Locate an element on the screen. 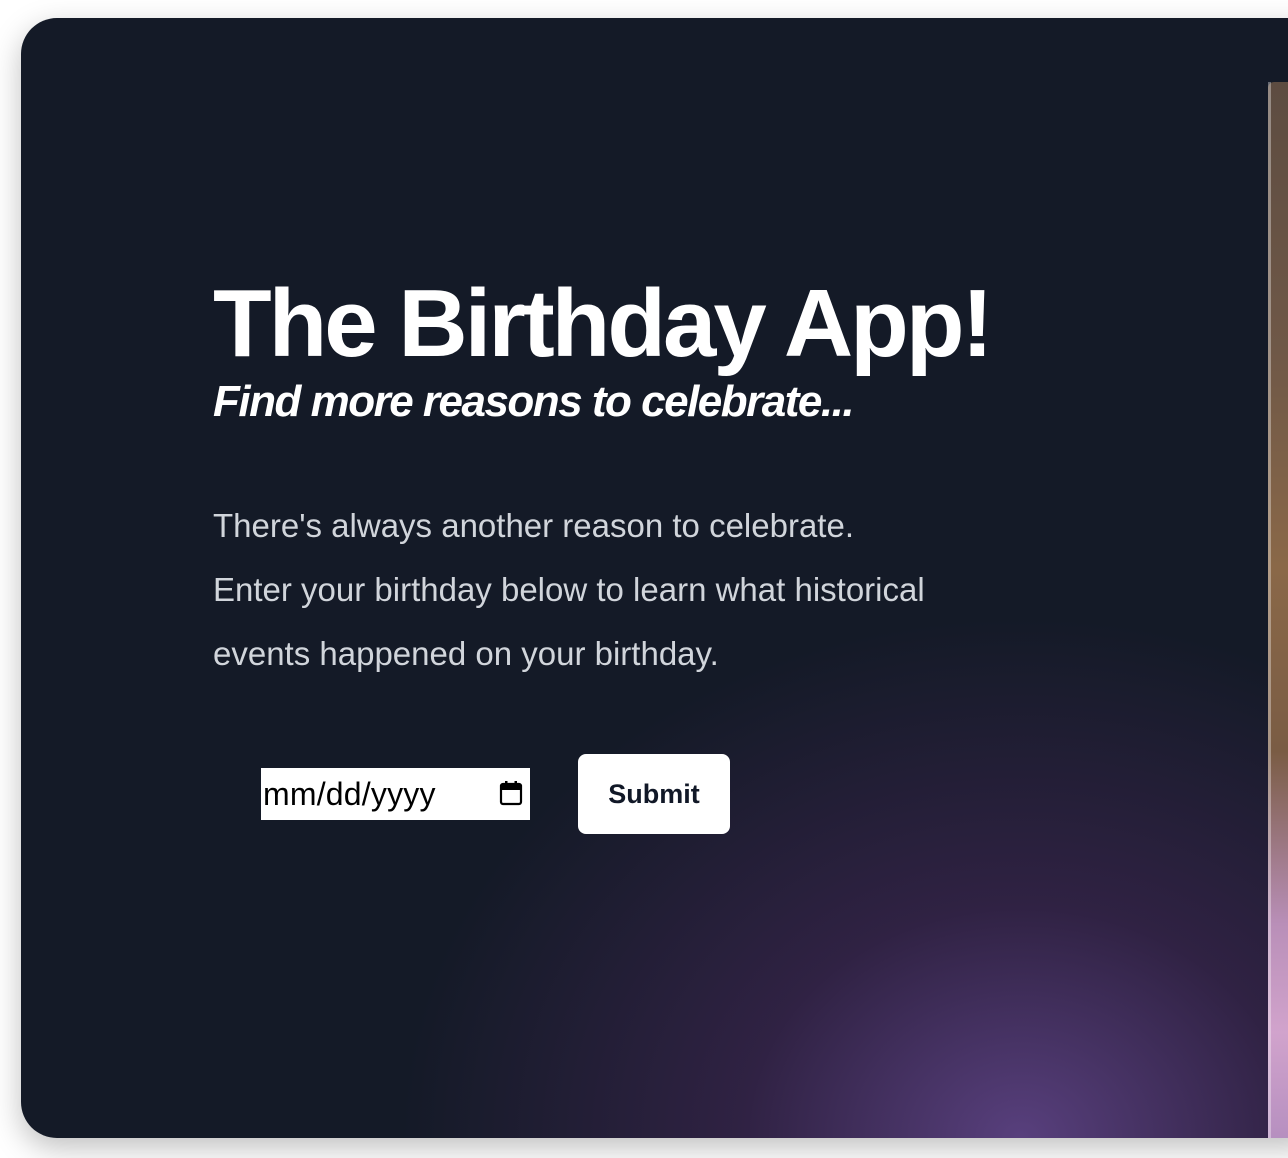 The width and height of the screenshot is (1288, 1158). description-line: events happened on your birthday. is located at coordinates (466, 653).